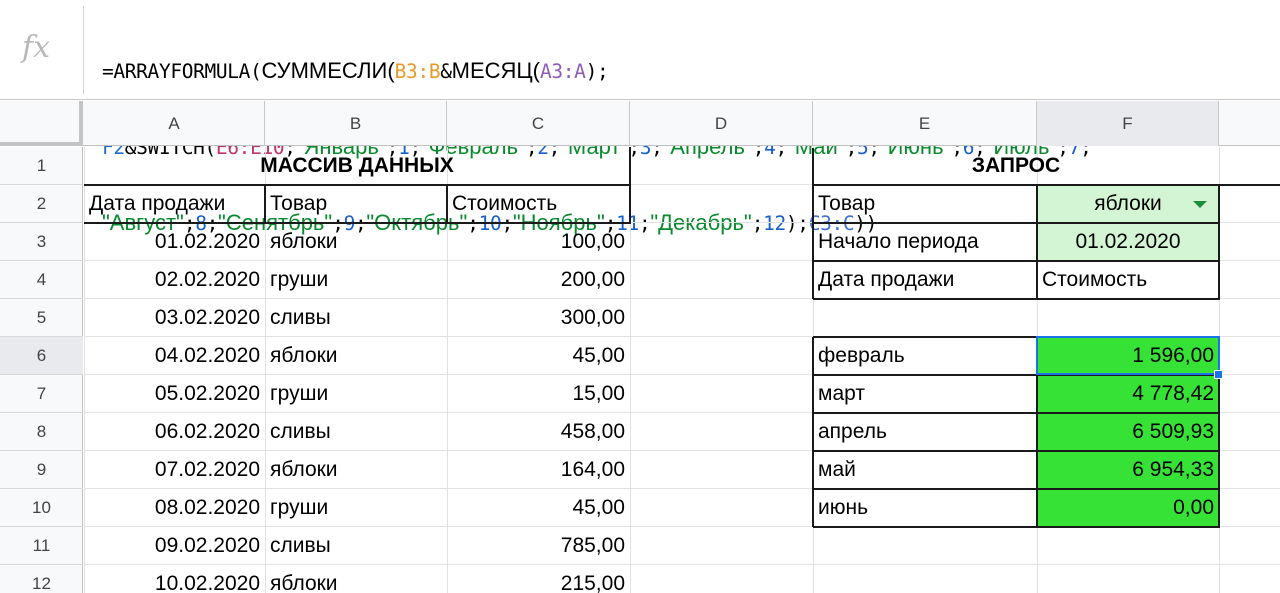  What do you see at coordinates (174, 470) in the screenshot?
I see `date-cell: 07.02.2020` at bounding box center [174, 470].